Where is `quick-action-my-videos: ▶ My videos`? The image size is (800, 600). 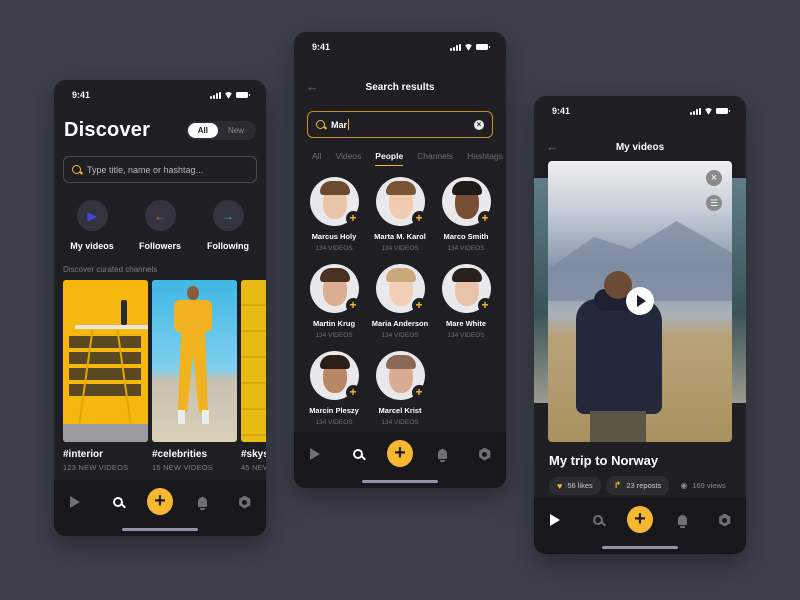
quick-action-my-videos: ▶ My videos is located at coordinates (92, 225).